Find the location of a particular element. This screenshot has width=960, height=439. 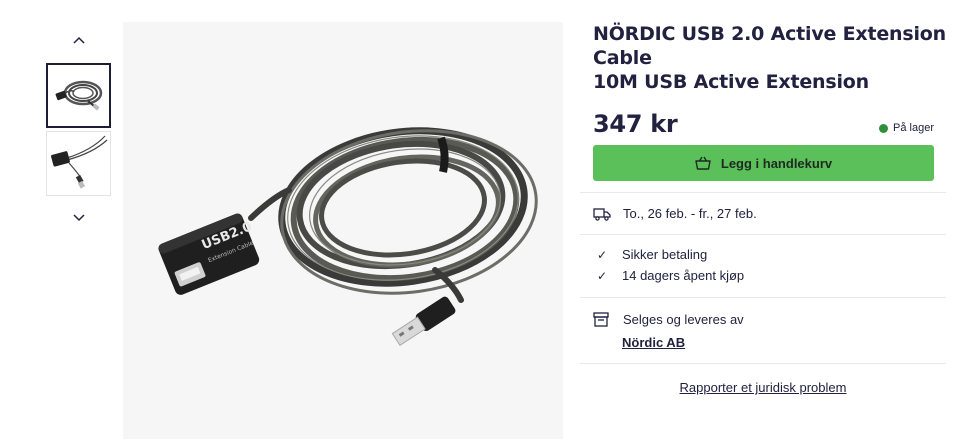

report-legal-issue-link: Rapporter et juridisk problem is located at coordinates (763, 387).